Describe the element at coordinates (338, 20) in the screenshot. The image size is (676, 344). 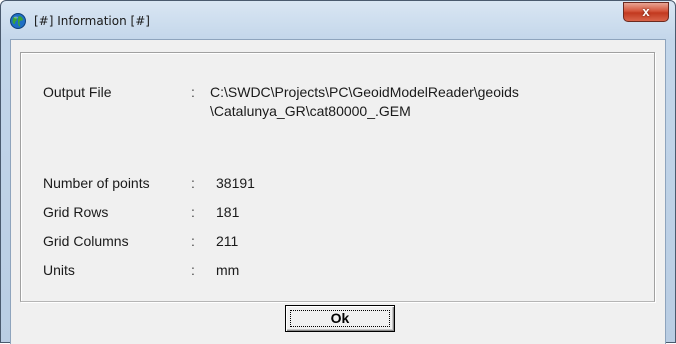
I see `title-bar: [#] Information [#] x` at that location.